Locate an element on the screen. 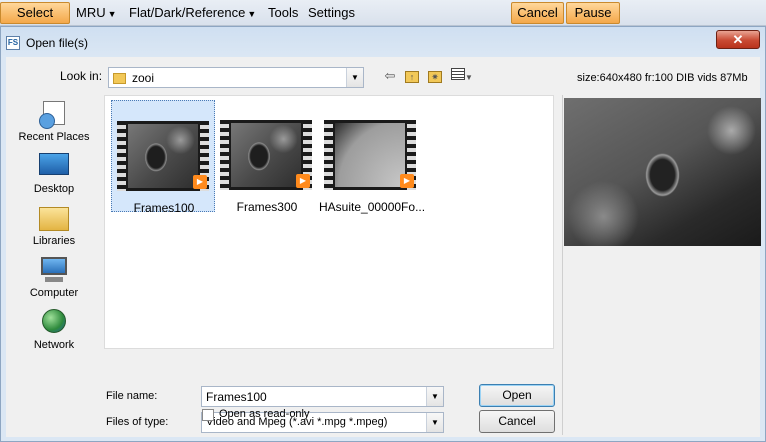 The image size is (766, 442). open-button-label: Open is located at coordinates (517, 395).